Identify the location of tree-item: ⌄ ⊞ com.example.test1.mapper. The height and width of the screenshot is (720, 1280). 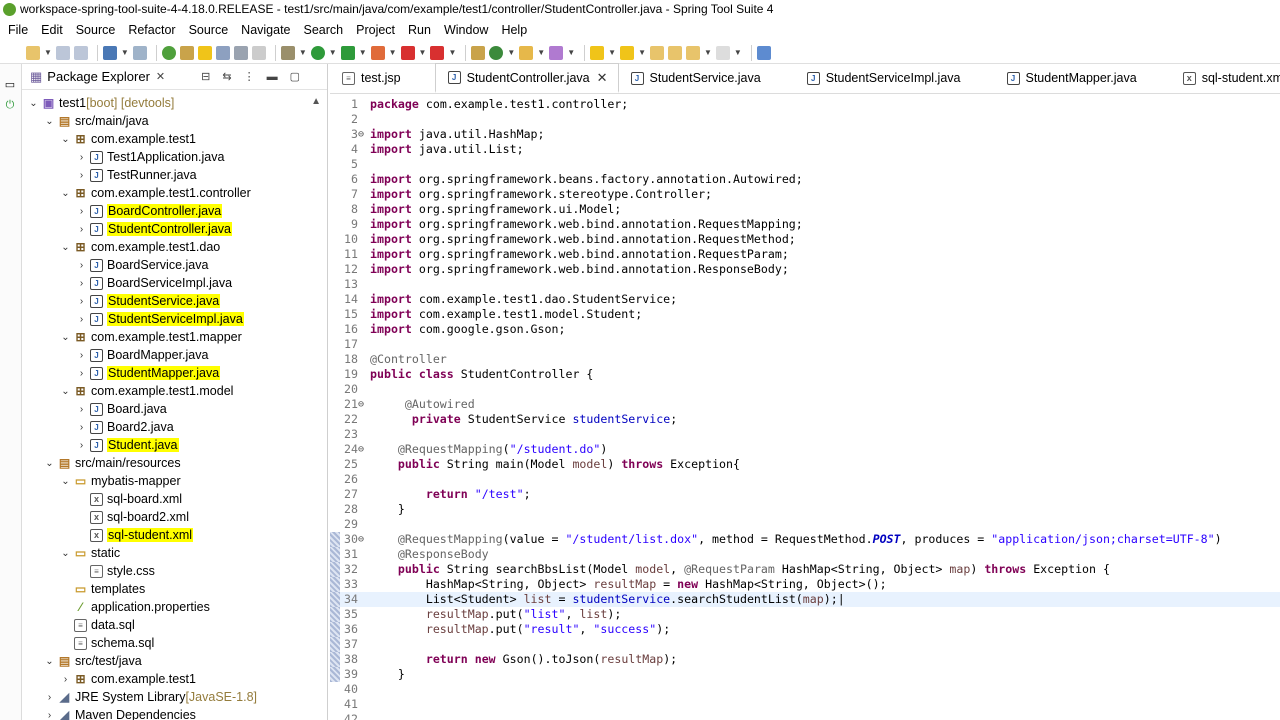
(150, 337).